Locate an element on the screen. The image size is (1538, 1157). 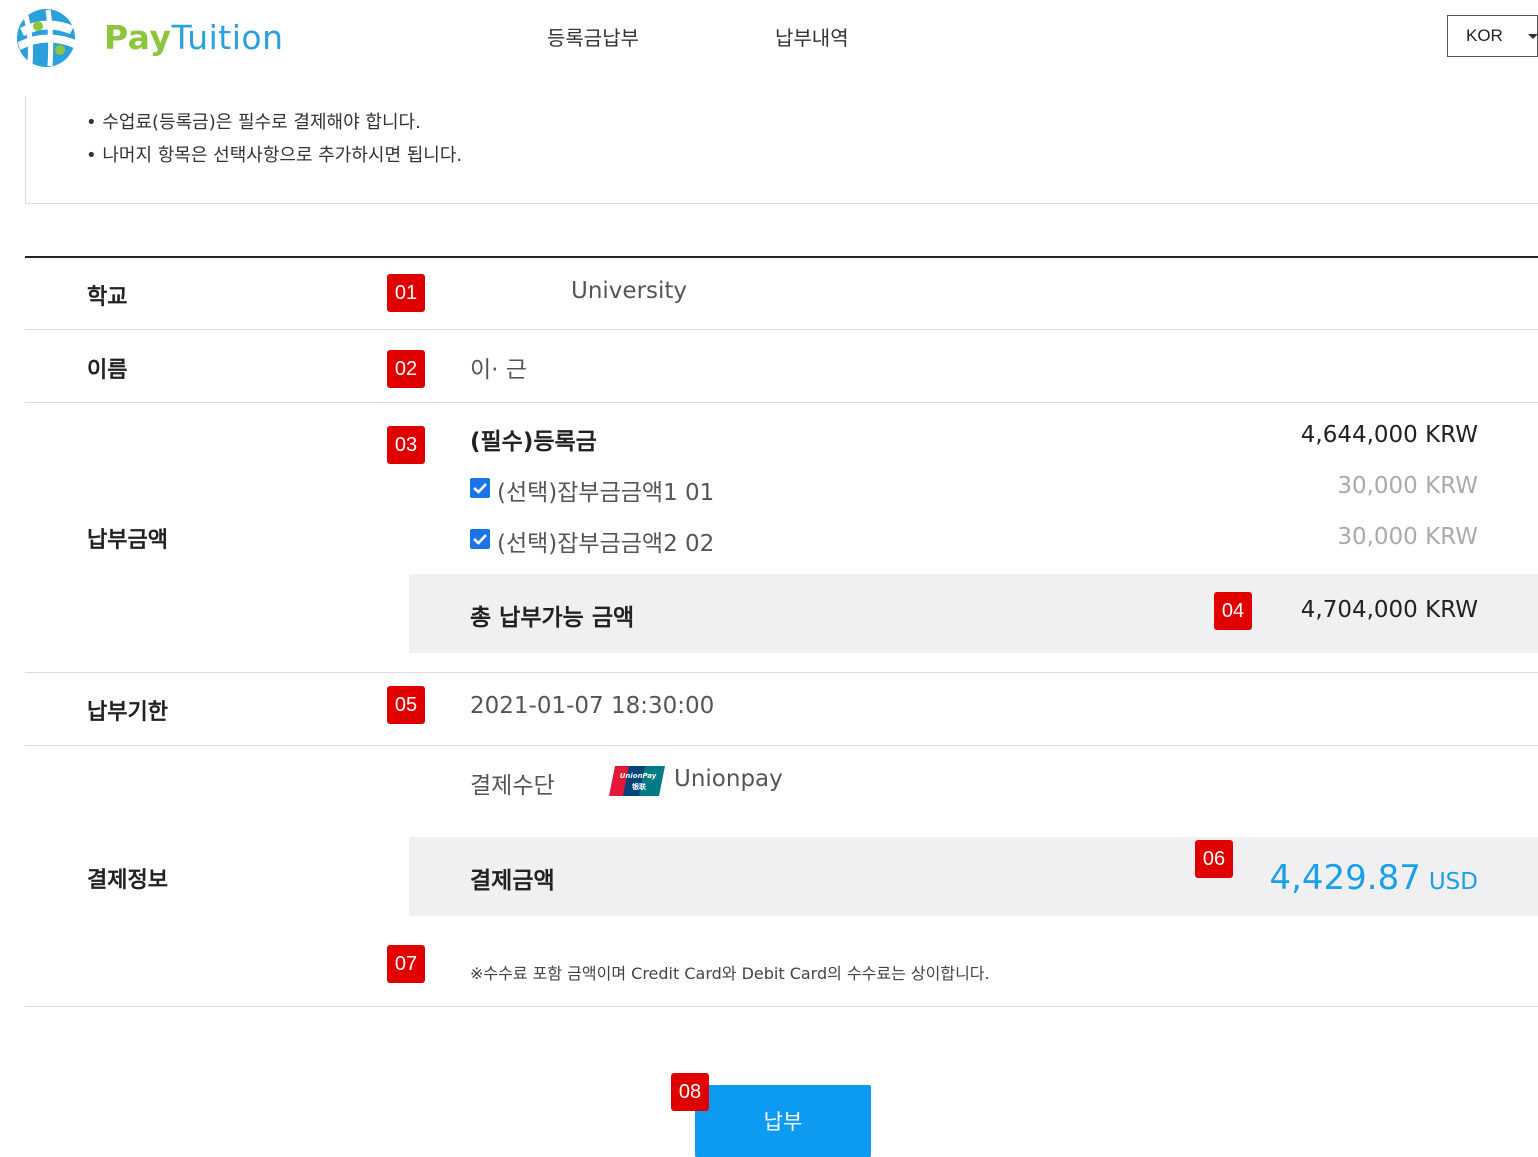
optional-fee-2-checkbox is located at coordinates (480, 539).